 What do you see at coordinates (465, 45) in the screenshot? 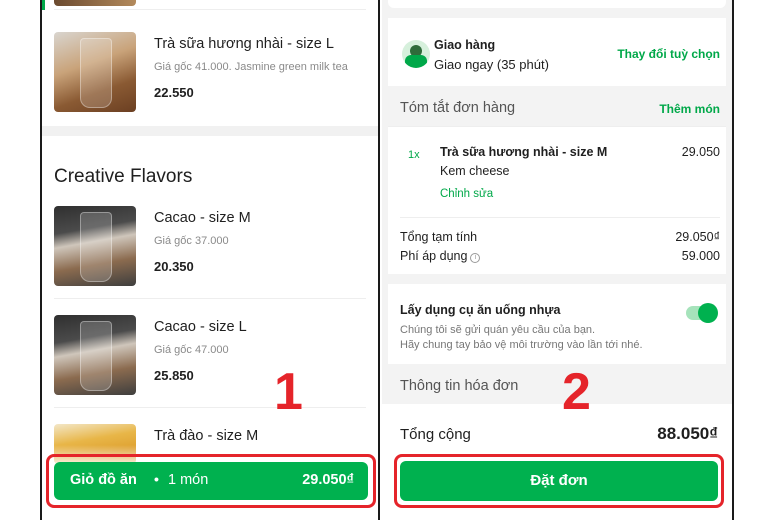
I see `delivery-title: Giao hàng` at bounding box center [465, 45].